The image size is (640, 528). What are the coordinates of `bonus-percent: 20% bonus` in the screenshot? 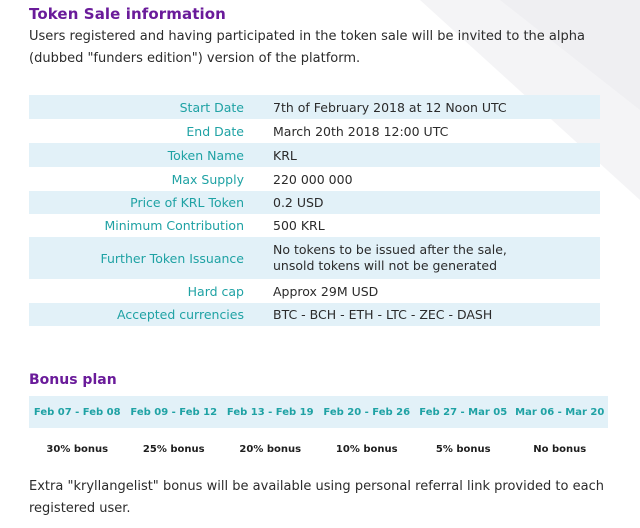 It's located at (270, 449).